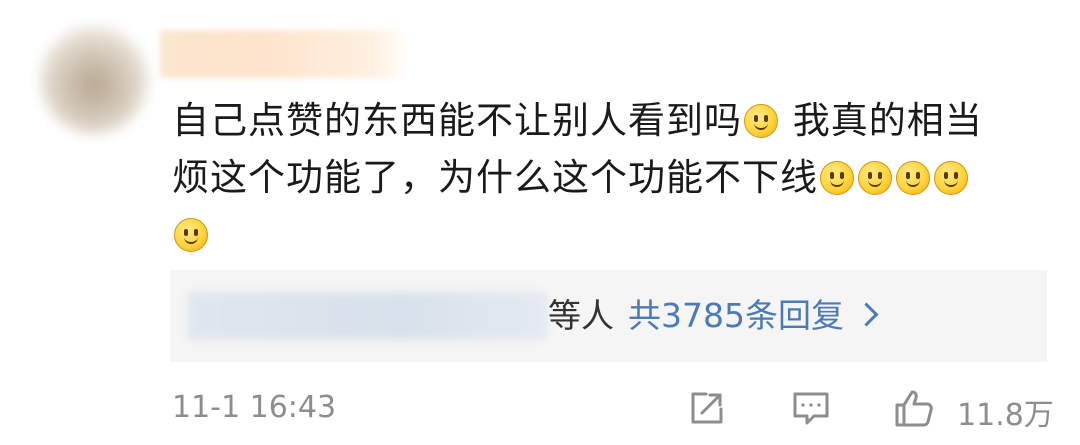 The image size is (1080, 445). I want to click on thumbs-up-icon, so click(914, 408).